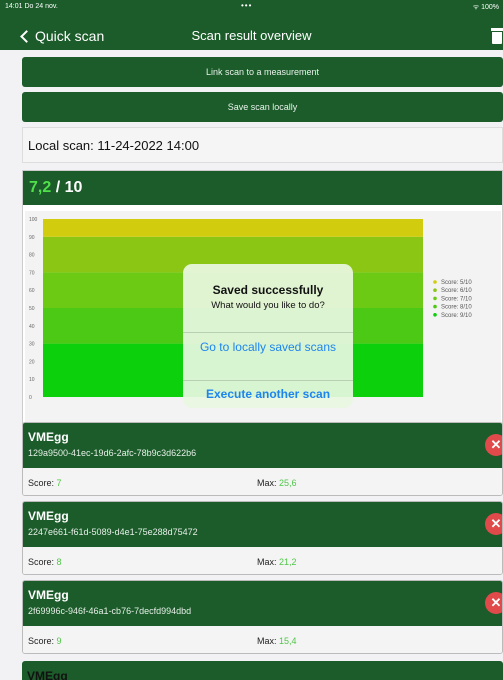  What do you see at coordinates (288, 562) in the screenshot?
I see `max-value: 21,2` at bounding box center [288, 562].